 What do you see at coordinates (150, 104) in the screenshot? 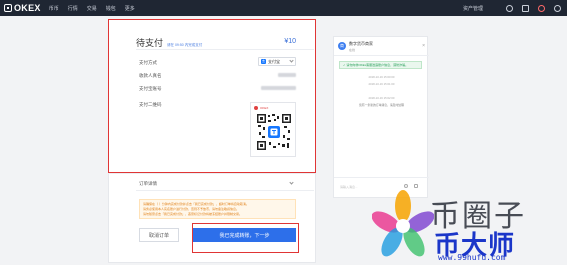
I see `qr-code-label: 支付二维码` at bounding box center [150, 104].